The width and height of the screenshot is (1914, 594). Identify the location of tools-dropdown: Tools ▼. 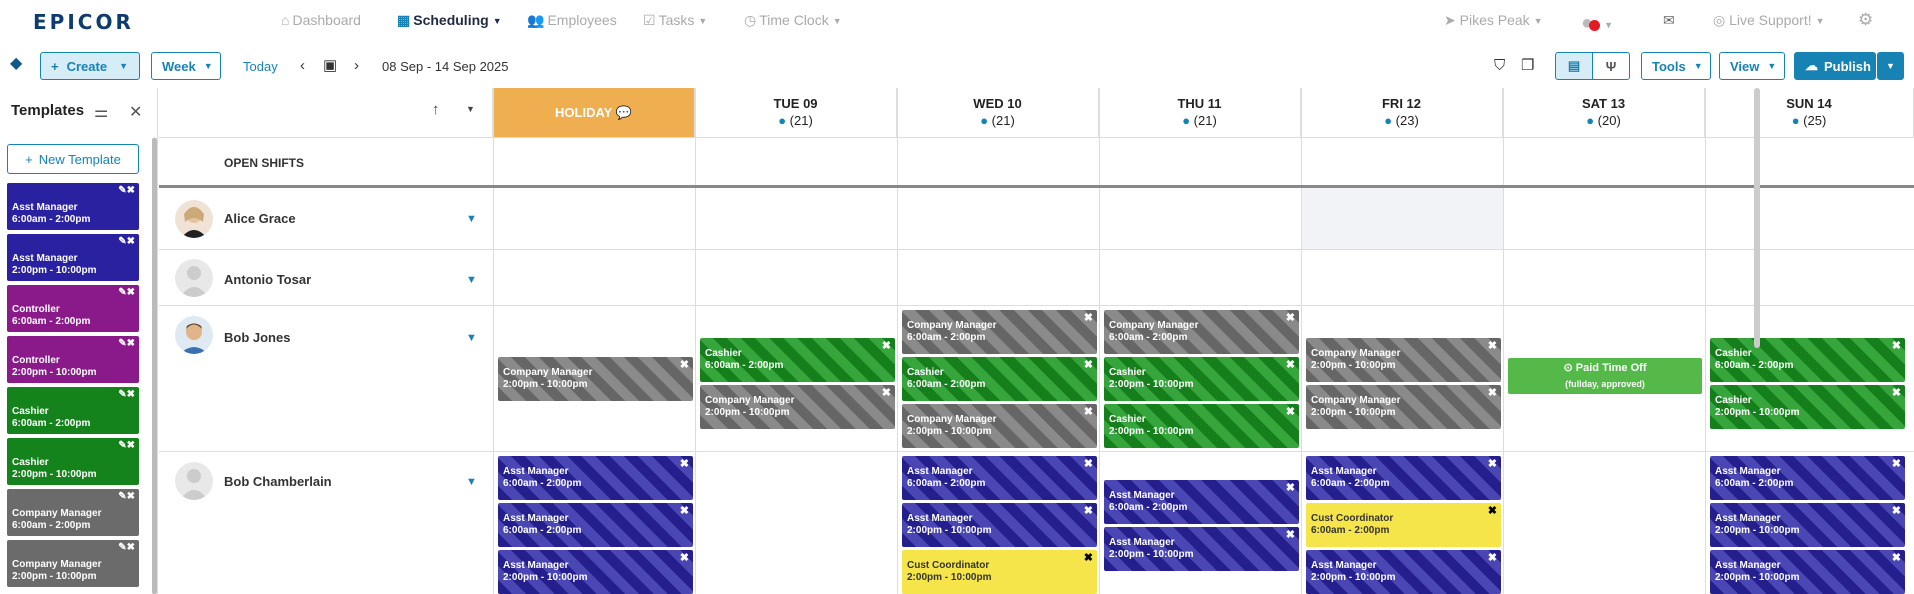
(1676, 66).